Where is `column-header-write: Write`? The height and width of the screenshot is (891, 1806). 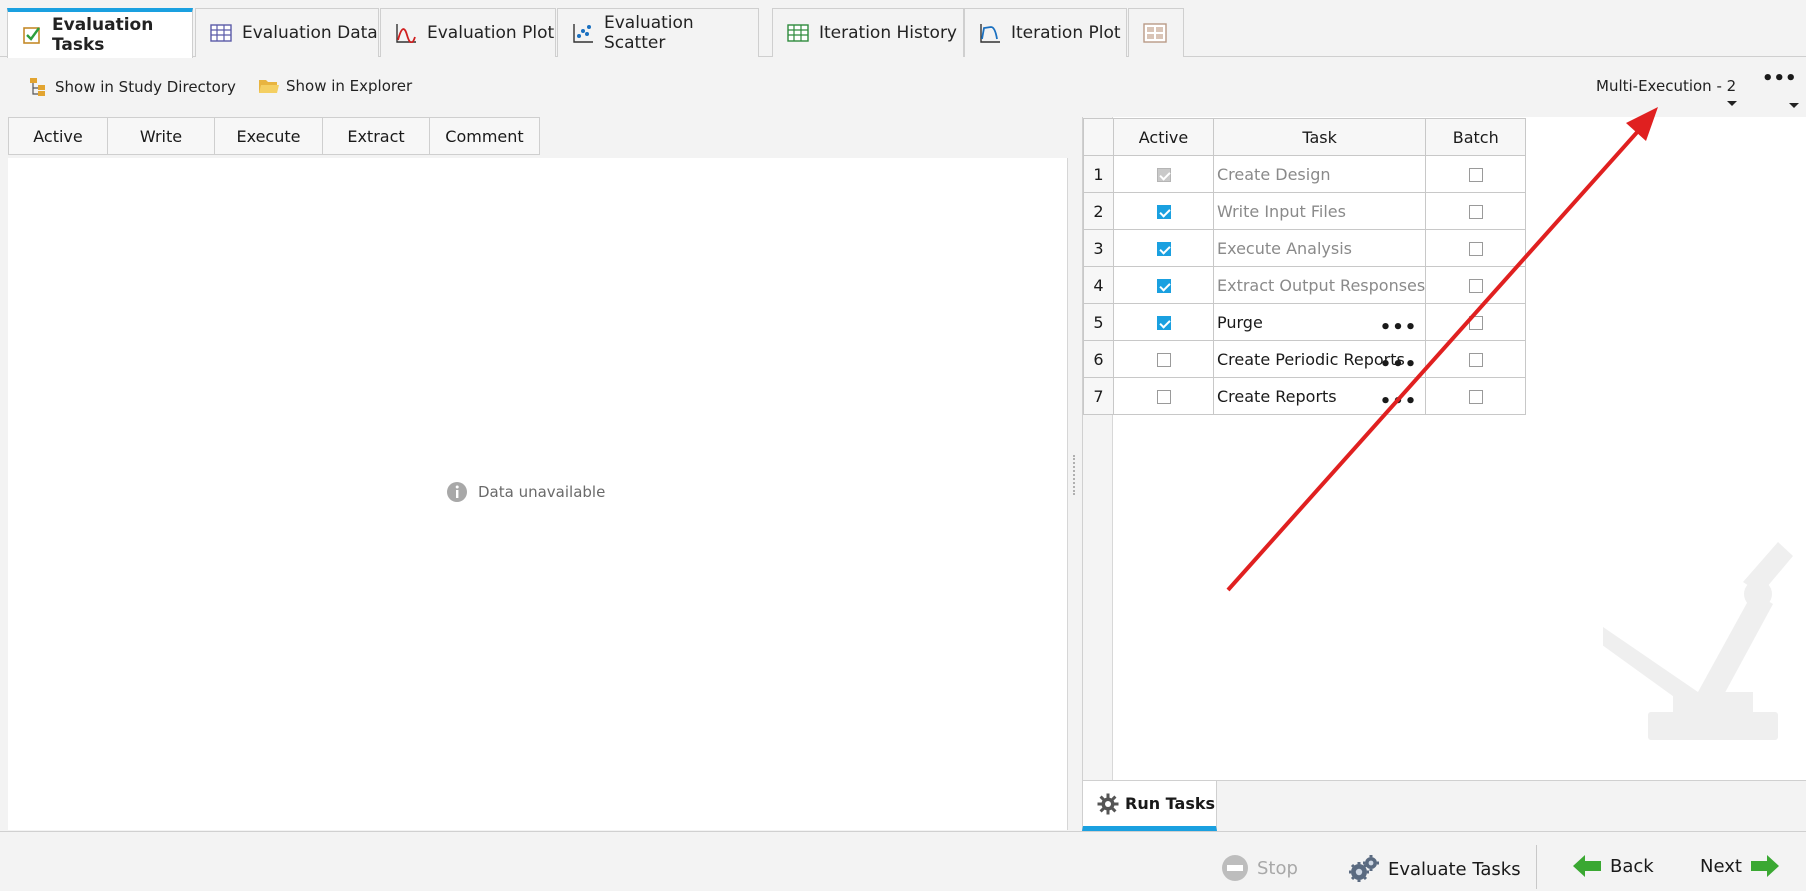 column-header-write: Write is located at coordinates (161, 136).